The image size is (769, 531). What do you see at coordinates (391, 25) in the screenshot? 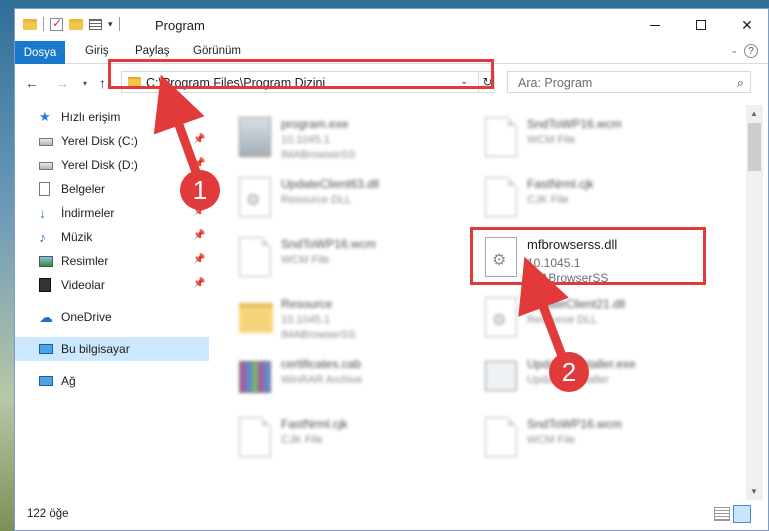
I see `title-bar: ▾ Program ✕` at bounding box center [391, 25].